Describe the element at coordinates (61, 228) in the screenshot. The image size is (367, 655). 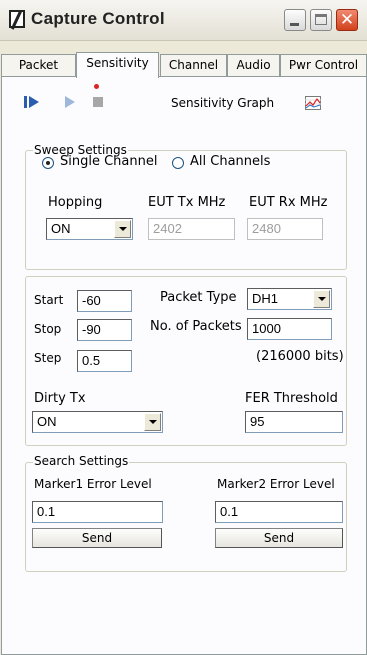
I see `hopping-value: ON` at that location.